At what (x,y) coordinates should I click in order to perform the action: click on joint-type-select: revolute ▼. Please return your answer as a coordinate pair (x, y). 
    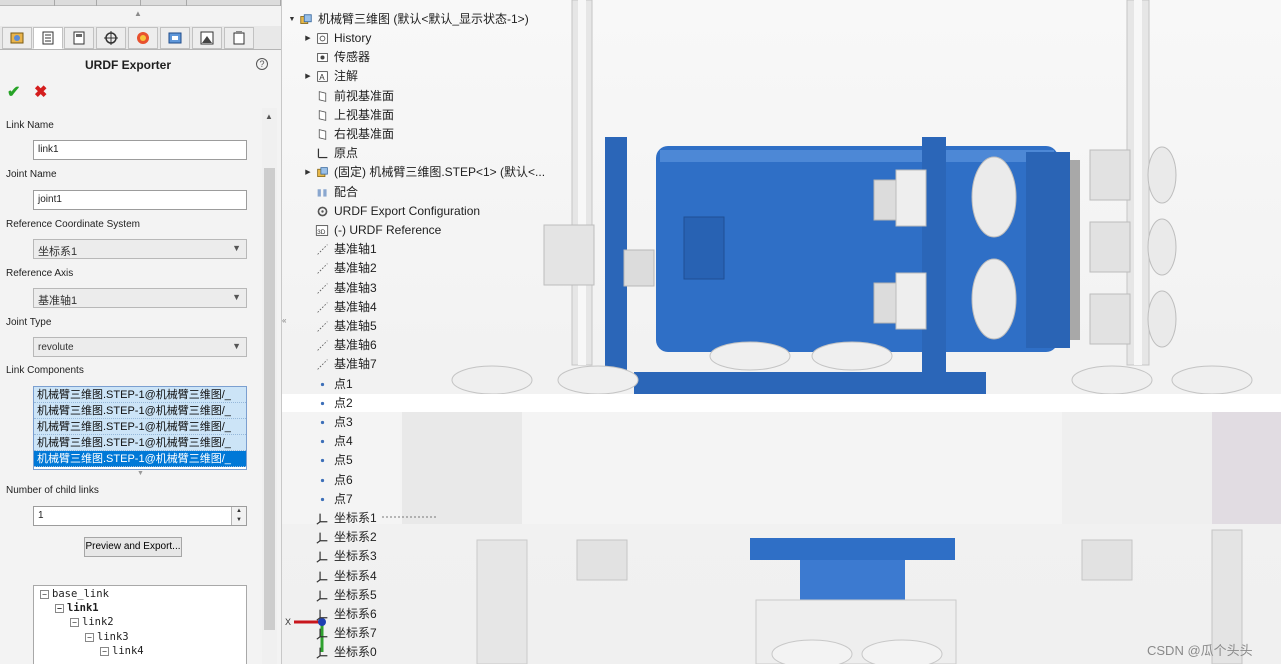
    Looking at the image, I should click on (140, 347).